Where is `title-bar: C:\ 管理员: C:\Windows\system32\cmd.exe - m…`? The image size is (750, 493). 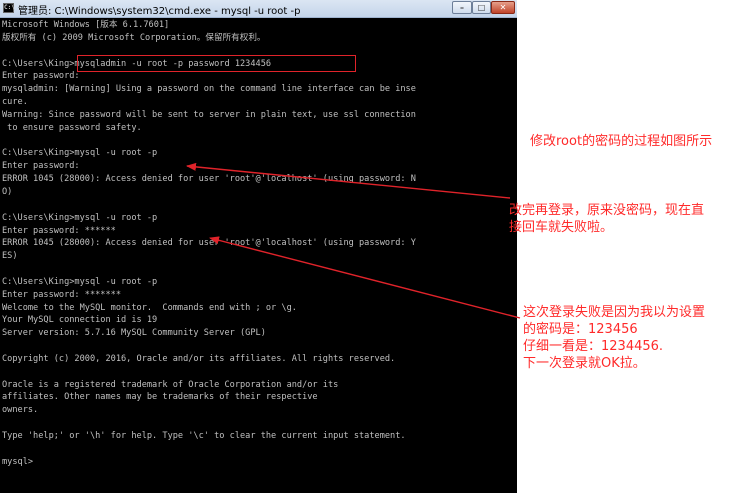 title-bar: C:\ 管理员: C:\Windows\system32\cmd.exe - m… is located at coordinates (258, 9).